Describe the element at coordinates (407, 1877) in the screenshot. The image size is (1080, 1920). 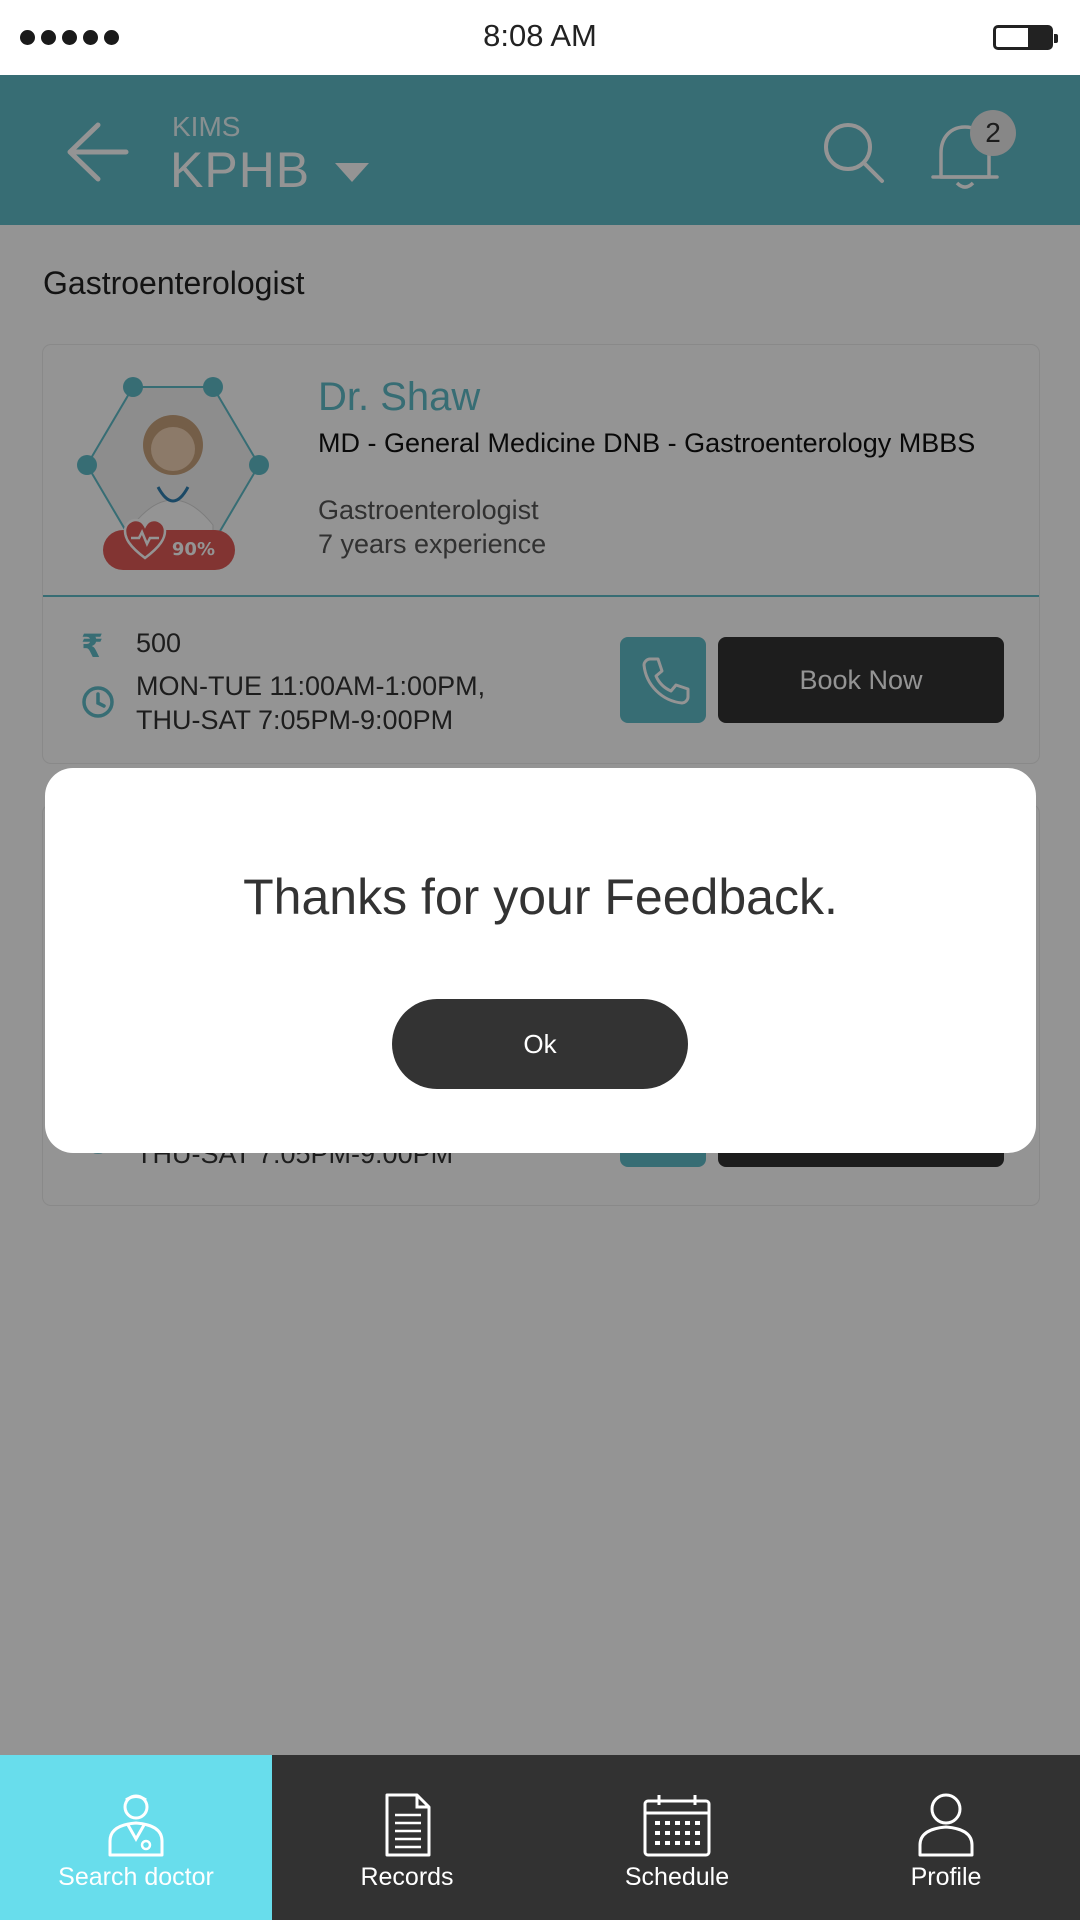
I see `tab-label: Records` at that location.